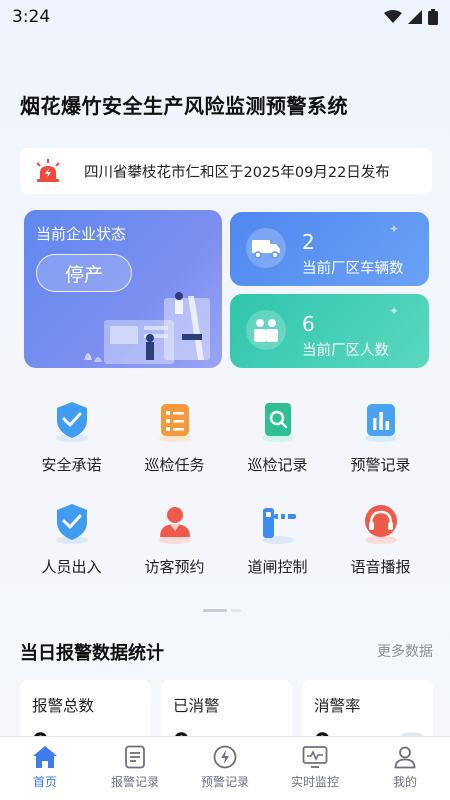 Image resolution: width=450 pixels, height=800 pixels. What do you see at coordinates (380, 423) in the screenshot?
I see `bar-chart-icon` at bounding box center [380, 423].